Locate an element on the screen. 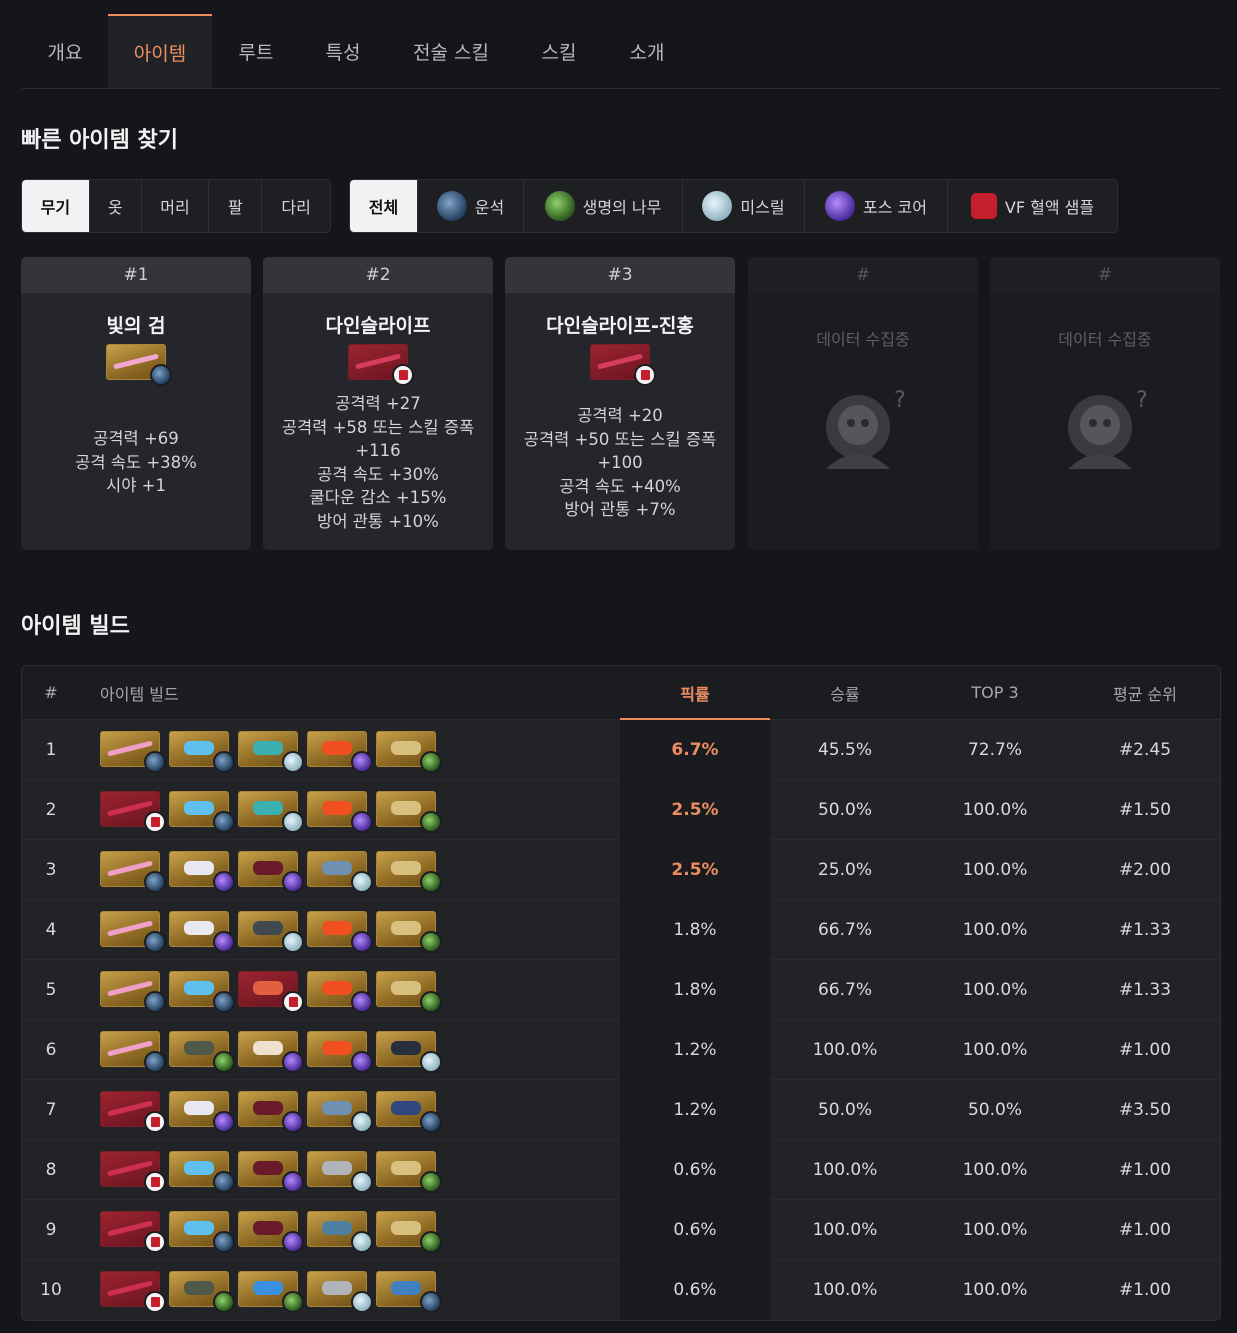  tab-items: 아이템 is located at coordinates (160, 51).